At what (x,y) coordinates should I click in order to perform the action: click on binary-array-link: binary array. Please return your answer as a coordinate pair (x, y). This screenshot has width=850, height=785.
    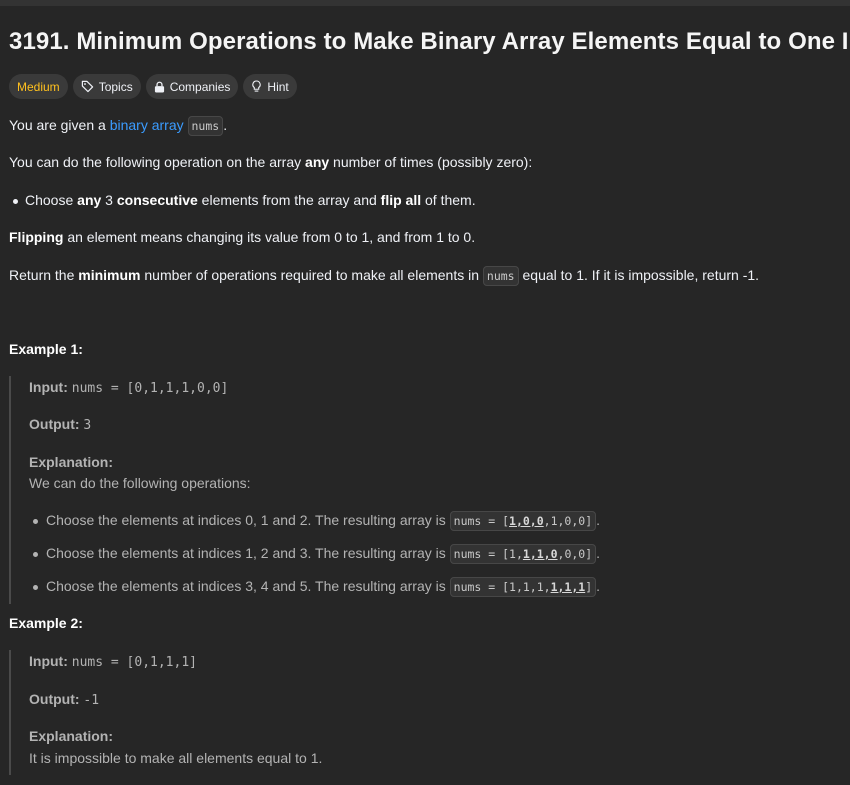
    Looking at the image, I should click on (147, 125).